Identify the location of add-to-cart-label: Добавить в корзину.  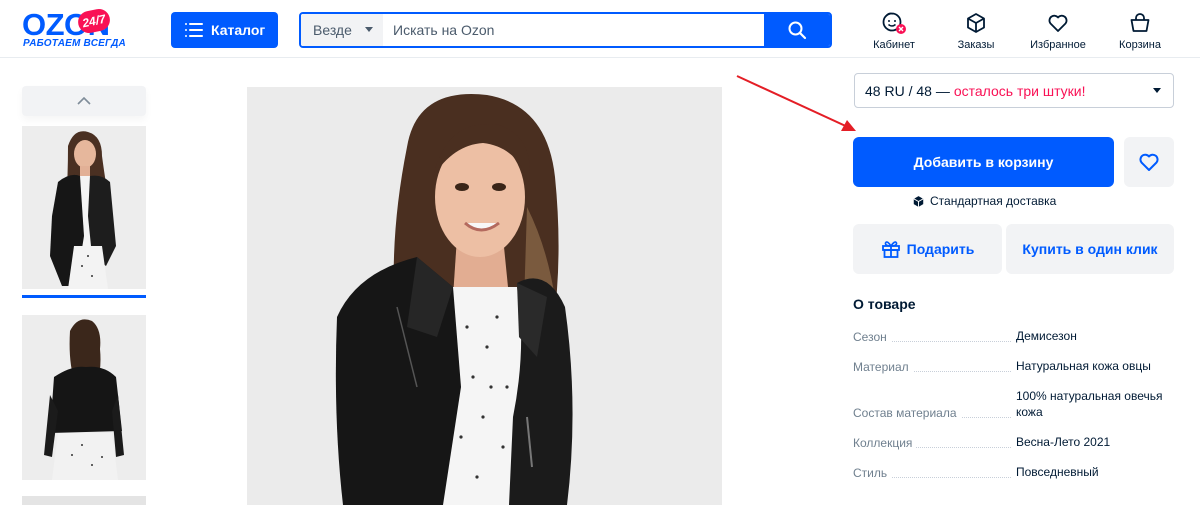
(983, 162).